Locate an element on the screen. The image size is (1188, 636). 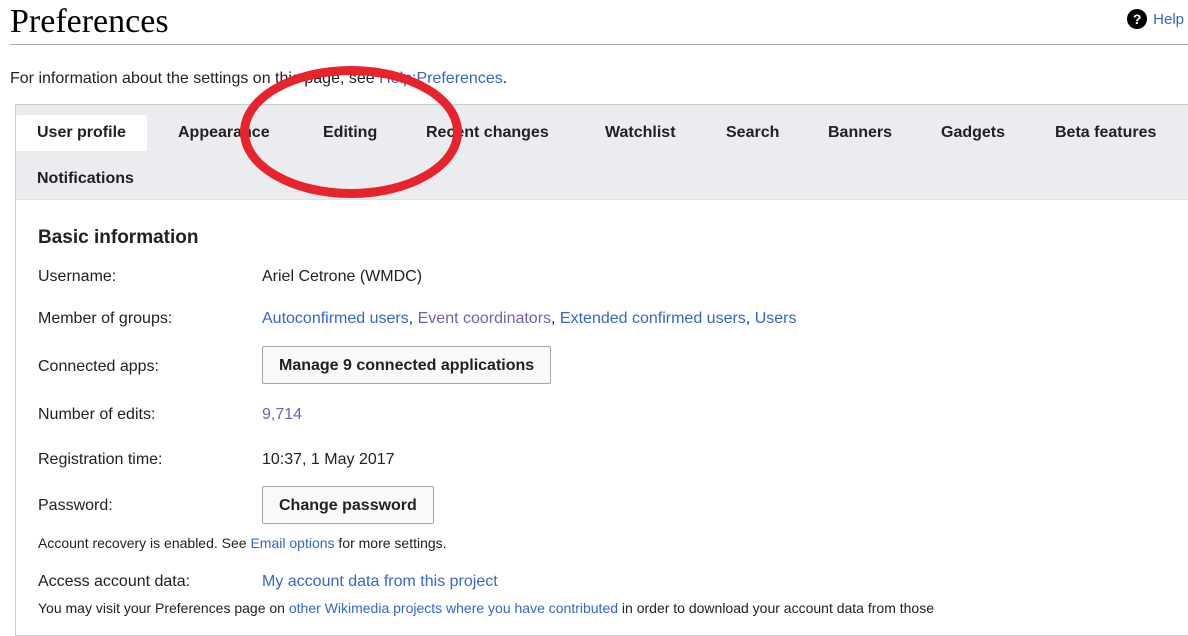
tab-gadgets: Gadgets is located at coordinates (973, 133).